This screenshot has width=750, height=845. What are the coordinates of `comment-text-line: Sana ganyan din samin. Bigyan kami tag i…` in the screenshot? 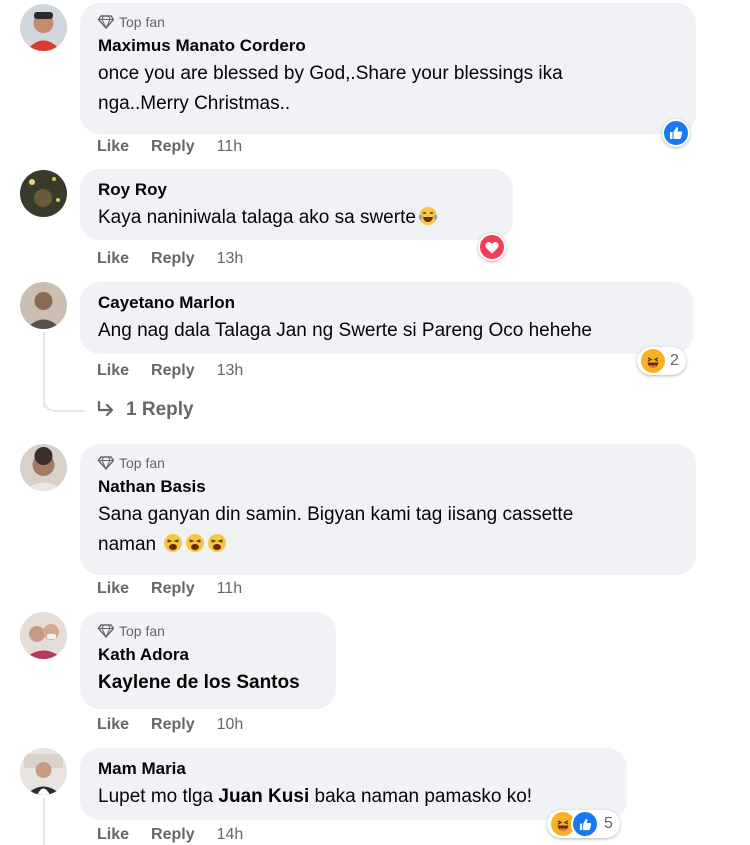 It's located at (336, 514).